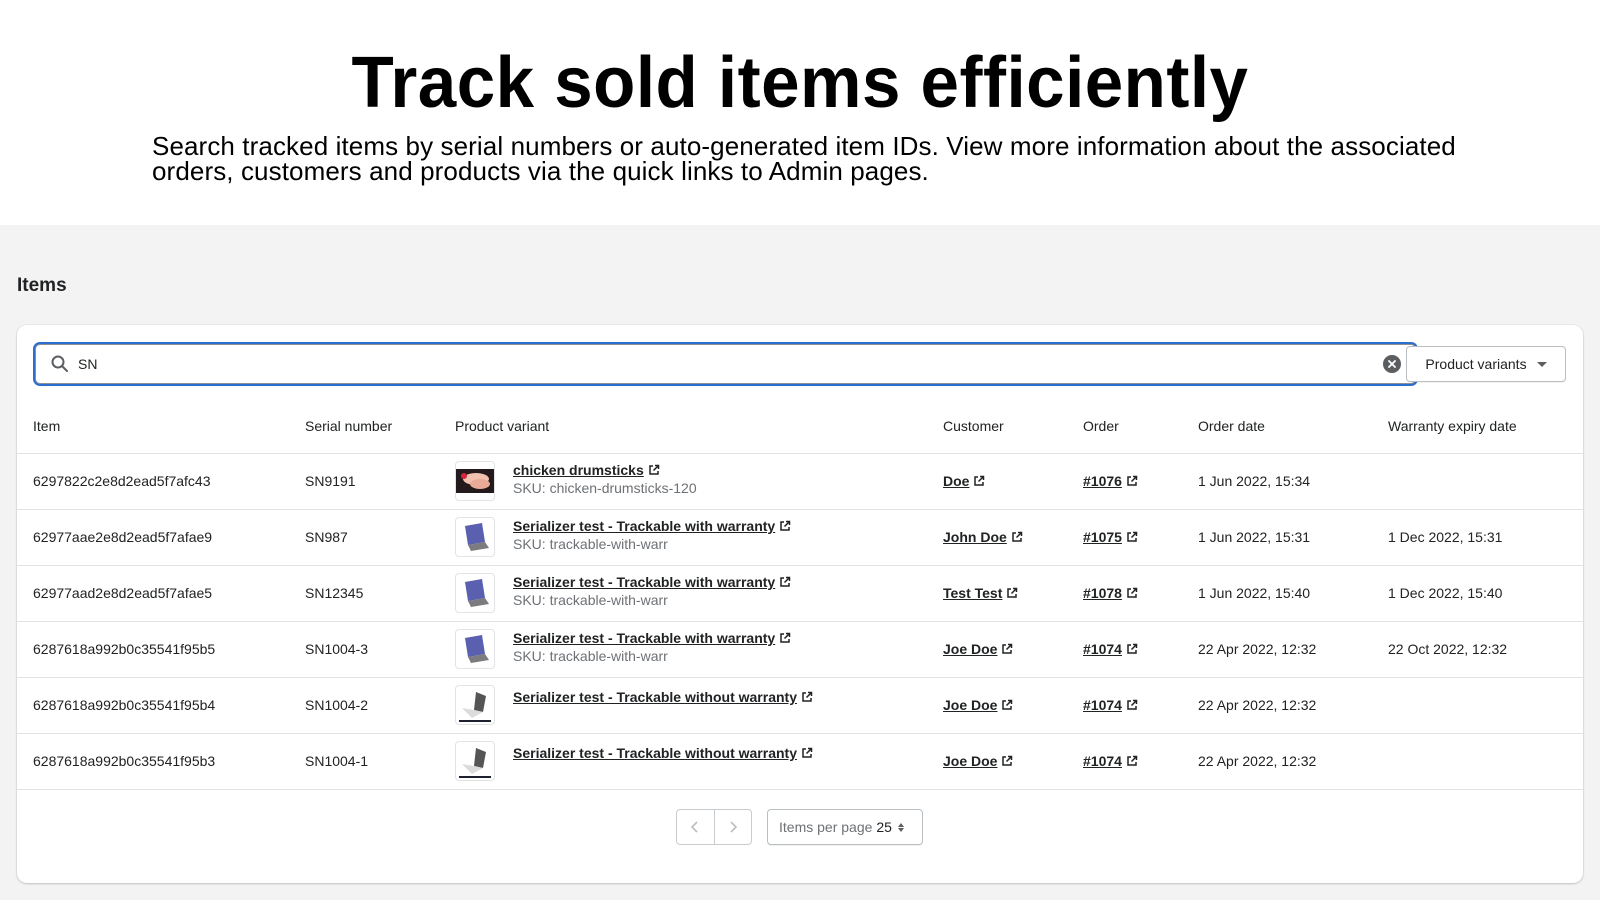 The height and width of the screenshot is (900, 1600). I want to click on serial-number-cell: SN9191, so click(380, 481).